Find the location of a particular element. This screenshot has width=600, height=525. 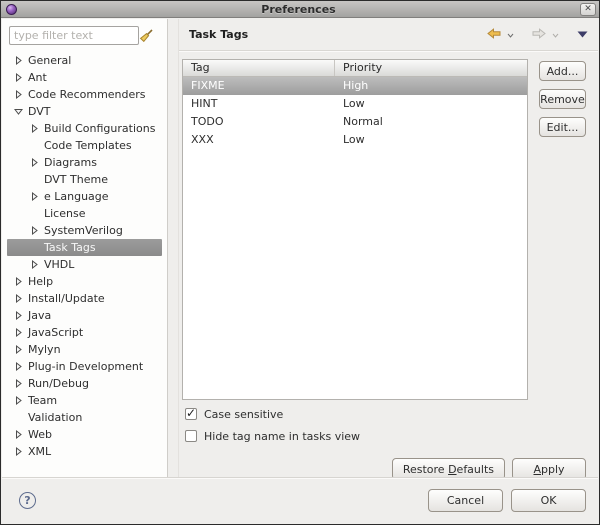

close-button: ✕ is located at coordinates (588, 9).